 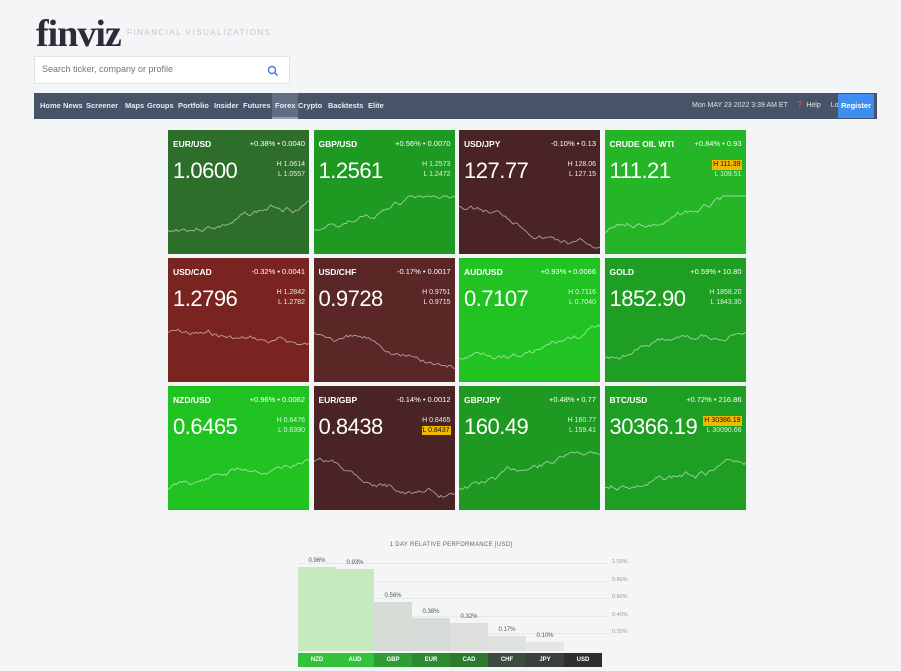 What do you see at coordinates (436, 420) in the screenshot?
I see `pair-high: H 0.8465` at bounding box center [436, 420].